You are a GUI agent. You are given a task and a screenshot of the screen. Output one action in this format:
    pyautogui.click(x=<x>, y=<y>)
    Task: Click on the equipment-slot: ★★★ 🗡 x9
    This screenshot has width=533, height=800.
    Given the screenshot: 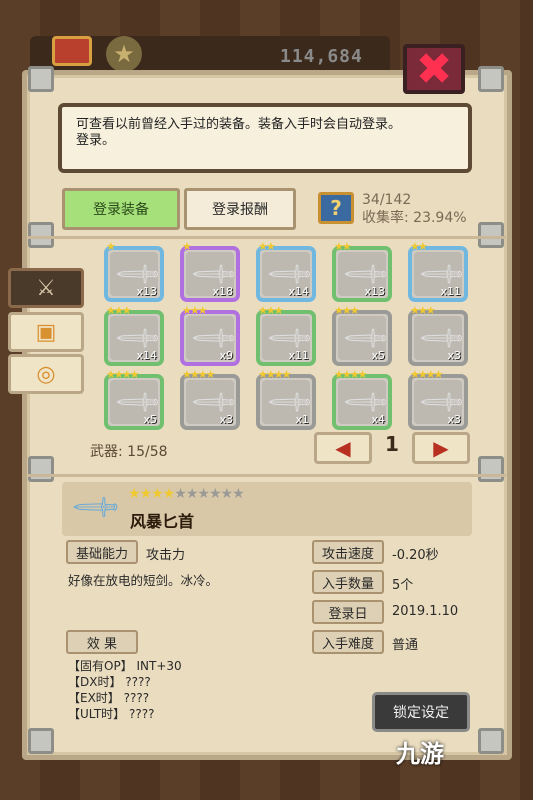 What is the action you would take?
    pyautogui.click(x=210, y=335)
    